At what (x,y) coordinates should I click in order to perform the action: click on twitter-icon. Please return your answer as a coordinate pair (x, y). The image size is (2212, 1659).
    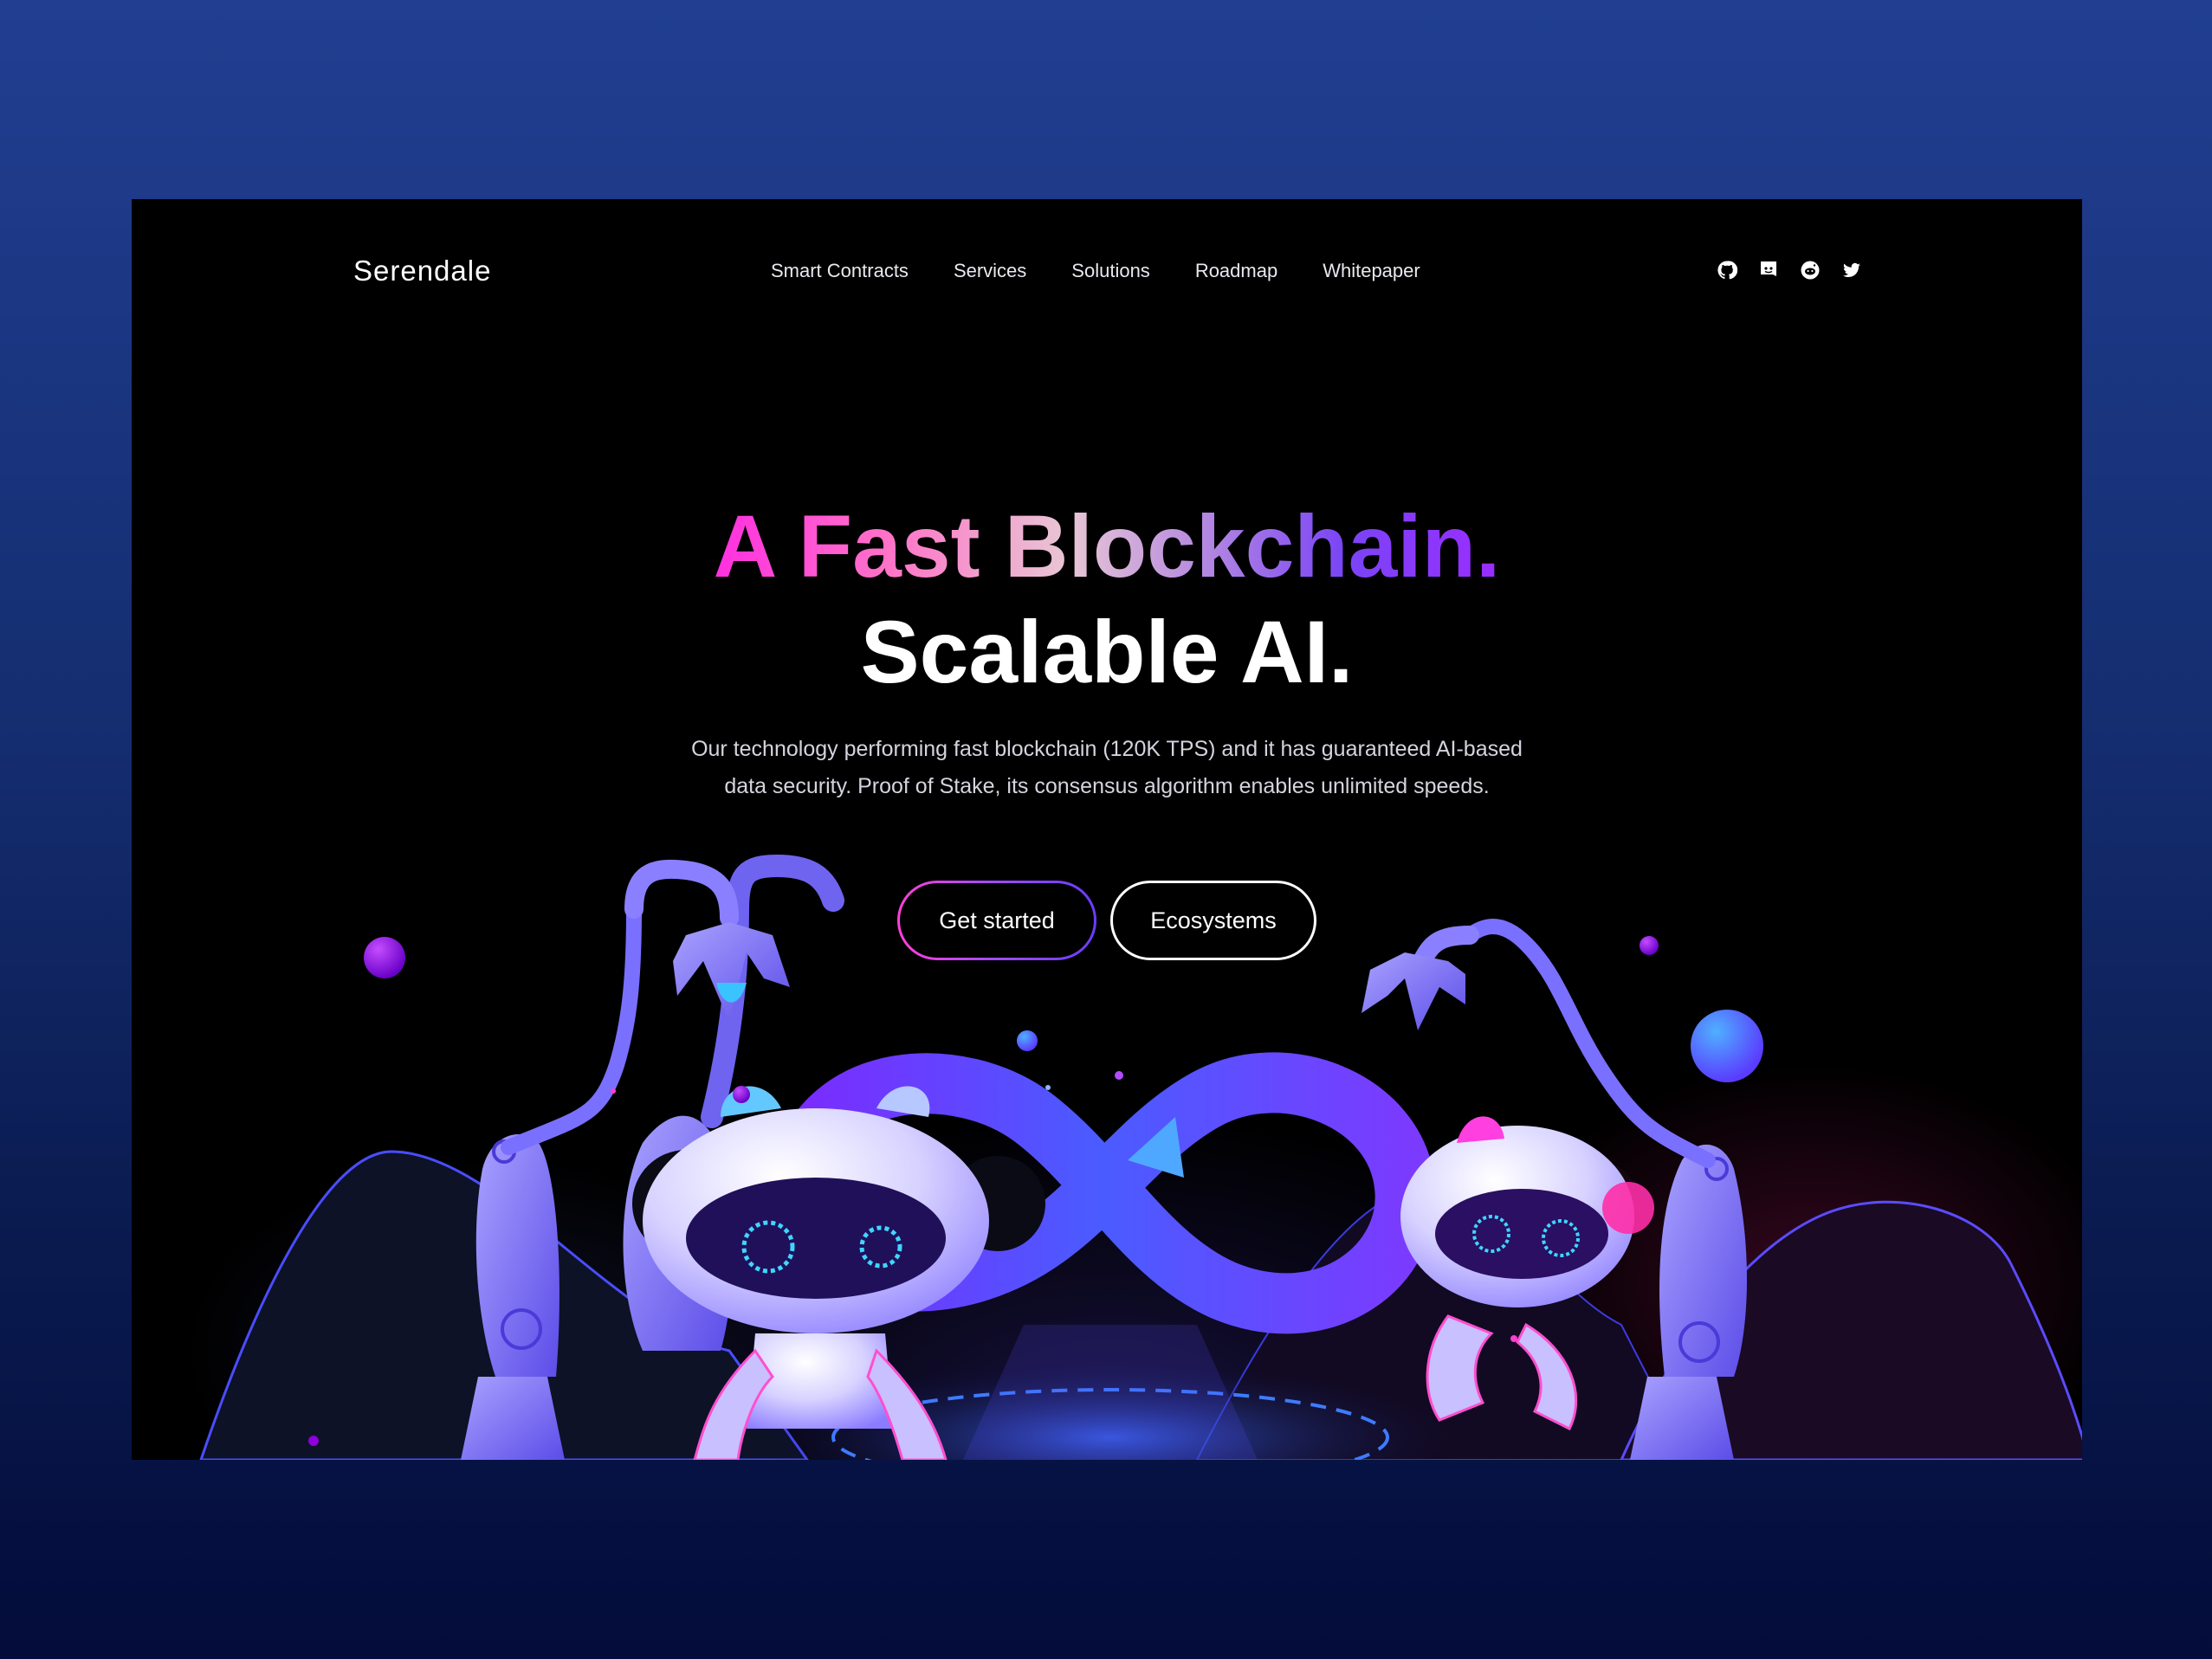
    Looking at the image, I should click on (1851, 270).